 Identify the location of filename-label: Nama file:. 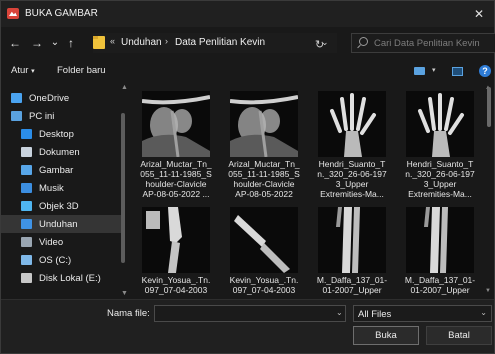
(128, 313).